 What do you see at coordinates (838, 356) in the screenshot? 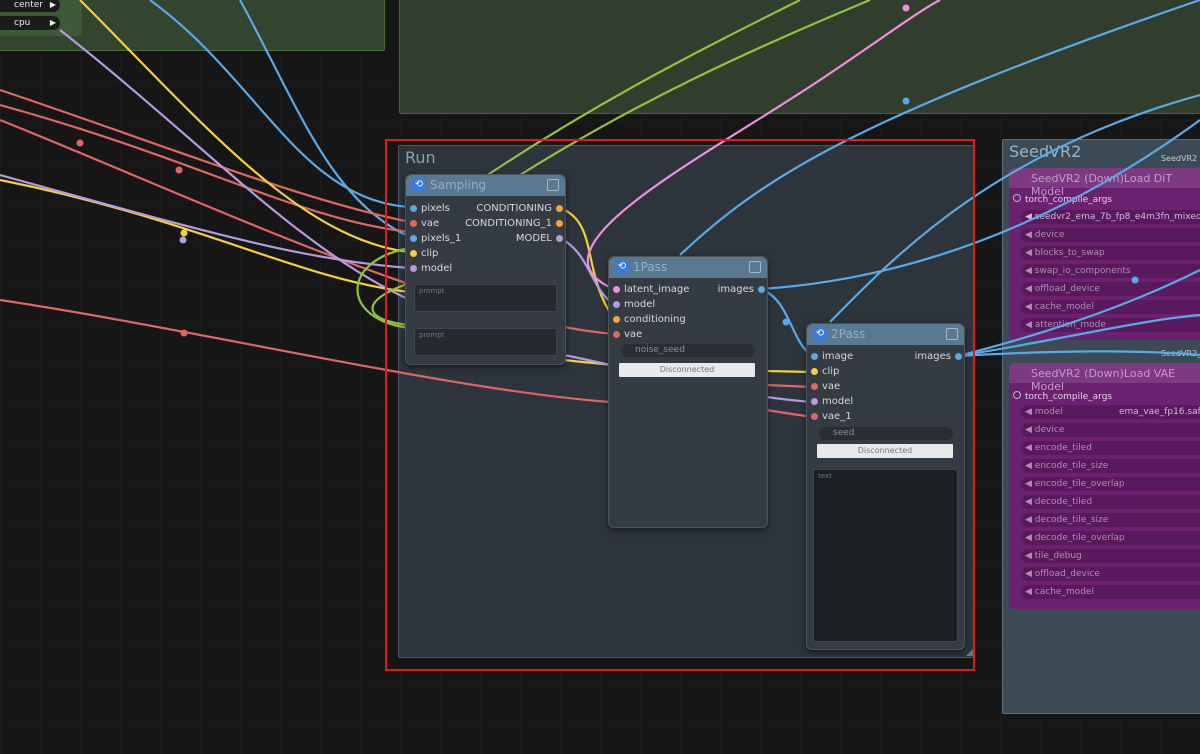
I see `slot-label: image` at bounding box center [838, 356].